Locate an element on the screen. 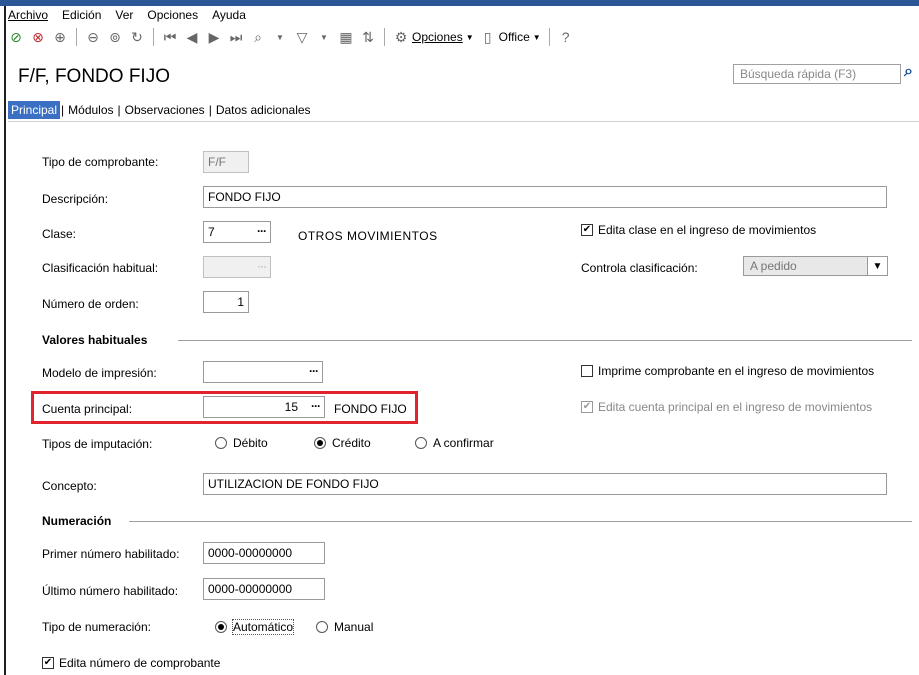 This screenshot has height=675, width=919. menu-ayuda: Ayuda is located at coordinates (229, 17).